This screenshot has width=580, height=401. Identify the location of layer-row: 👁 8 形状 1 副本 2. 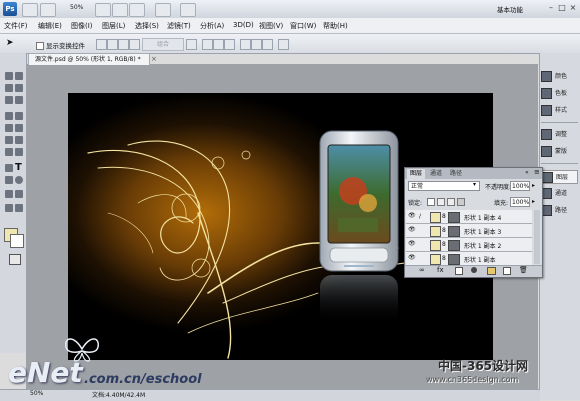
(469, 245).